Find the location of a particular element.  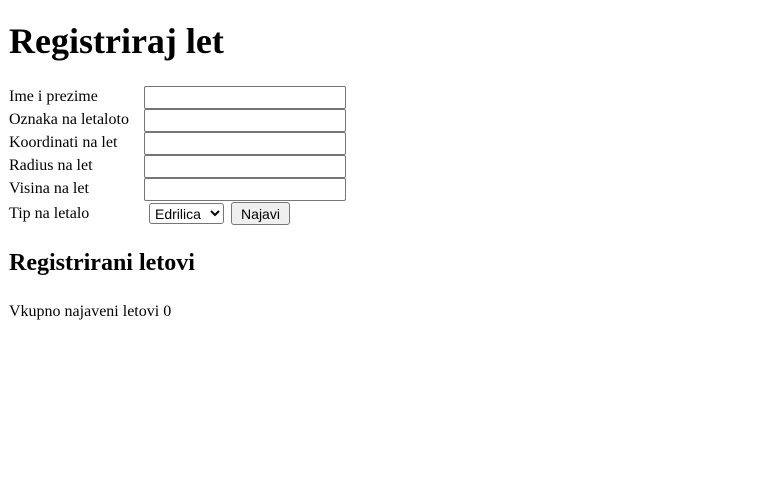

altitude-label: Visina na let is located at coordinates (49, 188).